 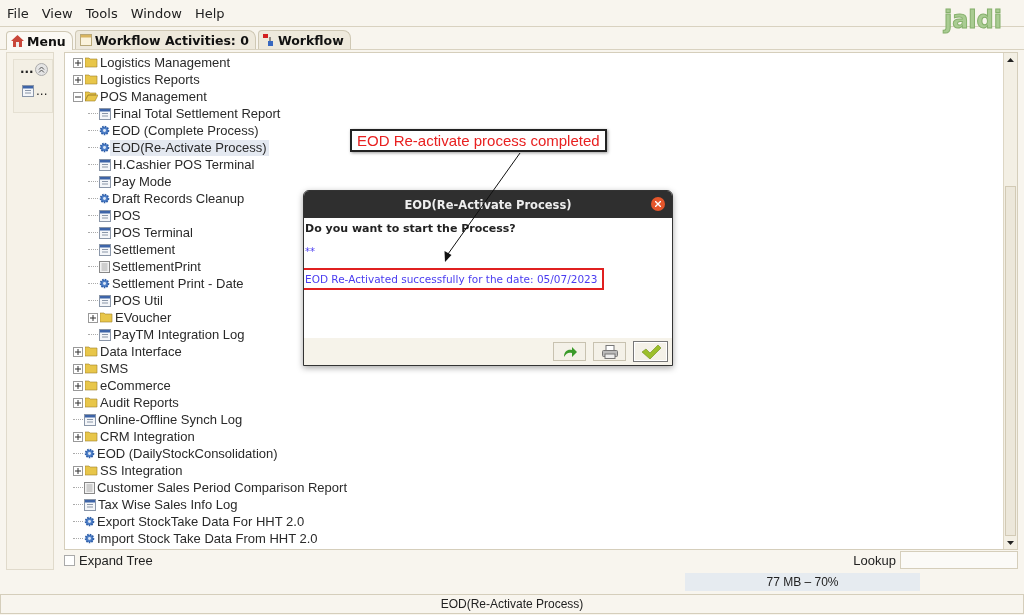 I want to click on tree-item: POS Util, so click(x=138, y=300).